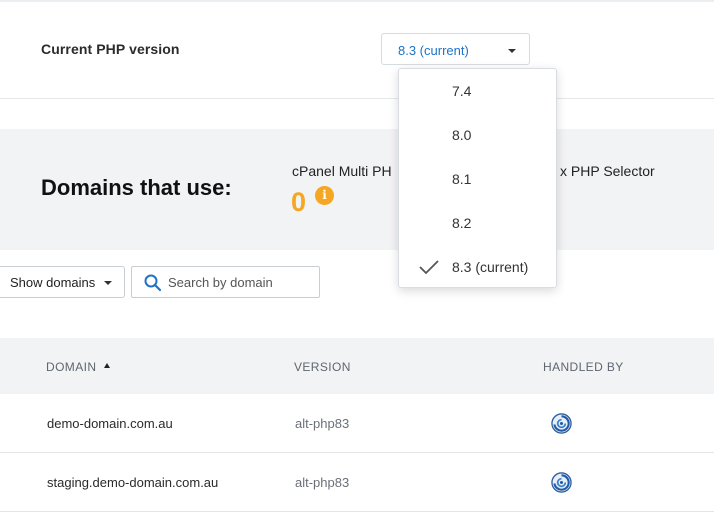  What do you see at coordinates (357, 1) in the screenshot?
I see `top-divider` at bounding box center [357, 1].